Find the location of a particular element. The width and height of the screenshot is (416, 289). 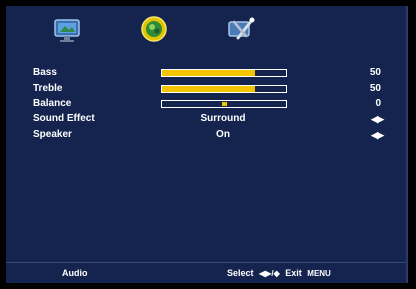

menu-title: Audio is located at coordinates (75, 273).